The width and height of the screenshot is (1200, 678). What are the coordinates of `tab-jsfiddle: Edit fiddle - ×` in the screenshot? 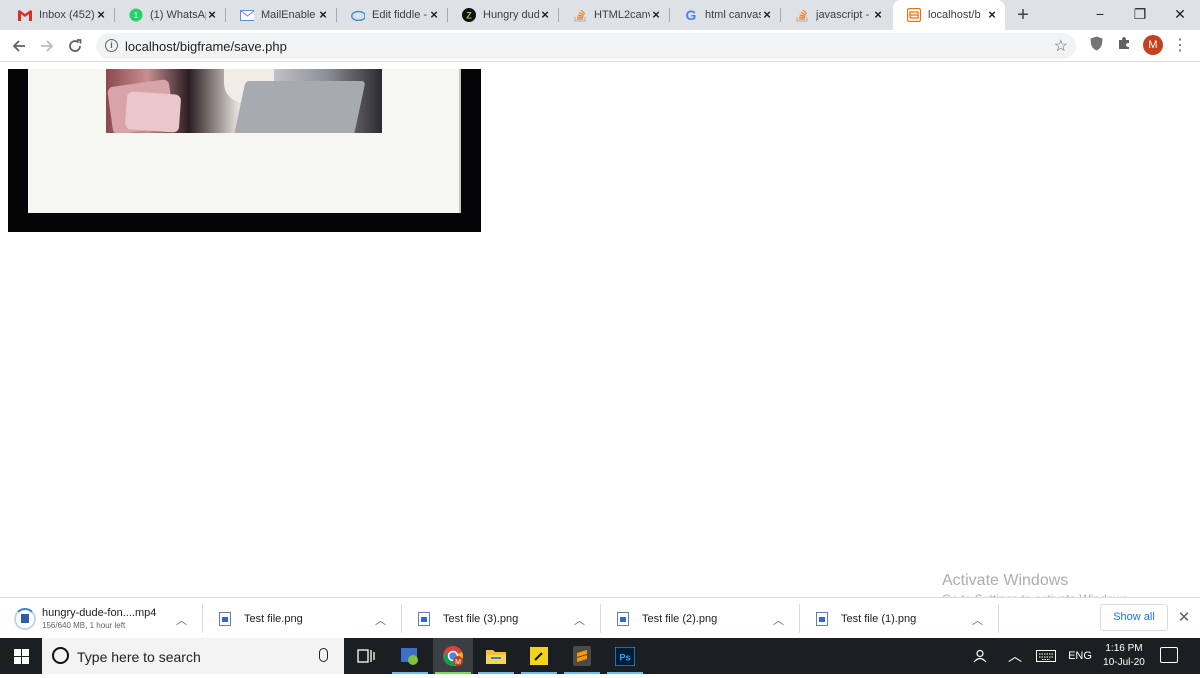 It's located at (392, 15).